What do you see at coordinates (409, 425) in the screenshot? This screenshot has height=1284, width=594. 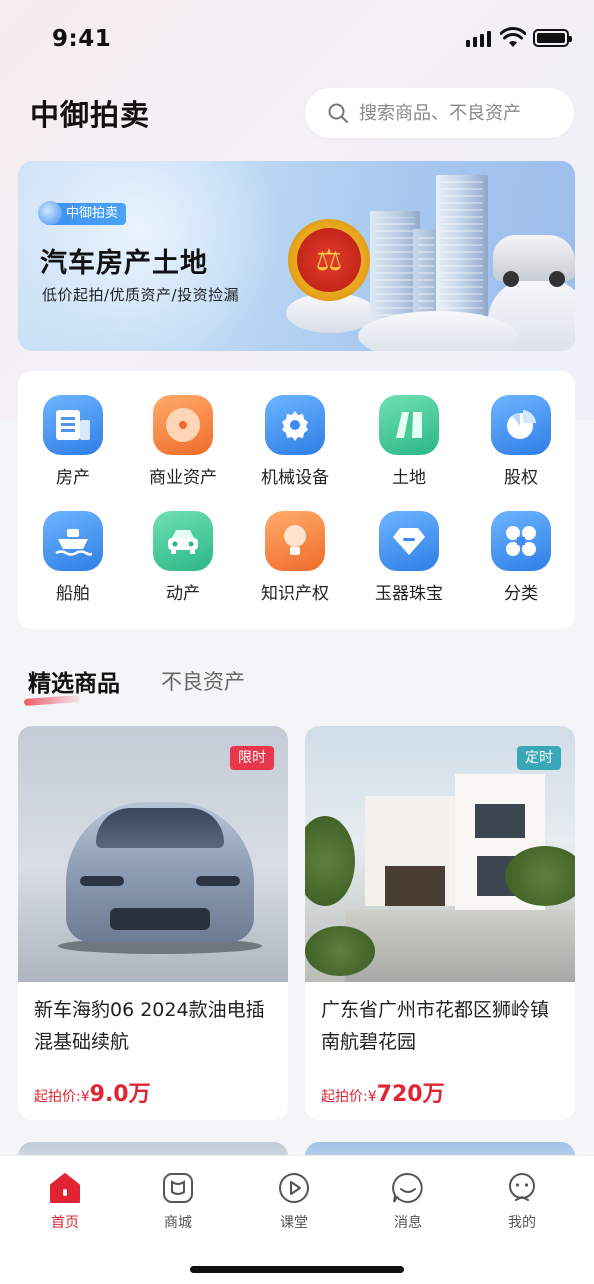 I see `land-icon` at bounding box center [409, 425].